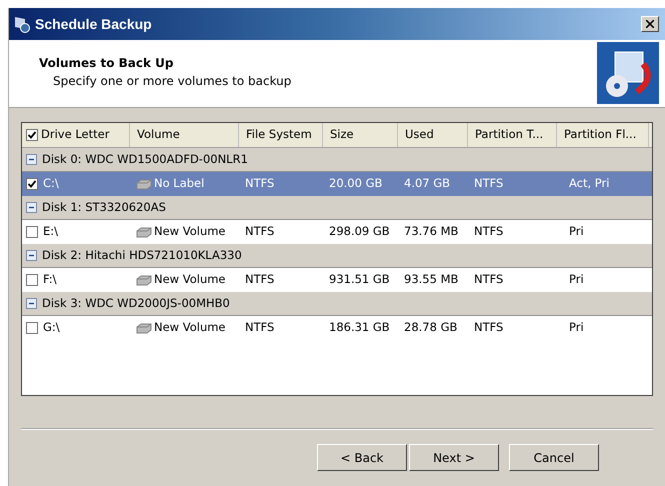  Describe the element at coordinates (337, 160) in the screenshot. I see `disk-group-row: Disk 0: WDC WD1500ADFD-00NLR1` at that location.